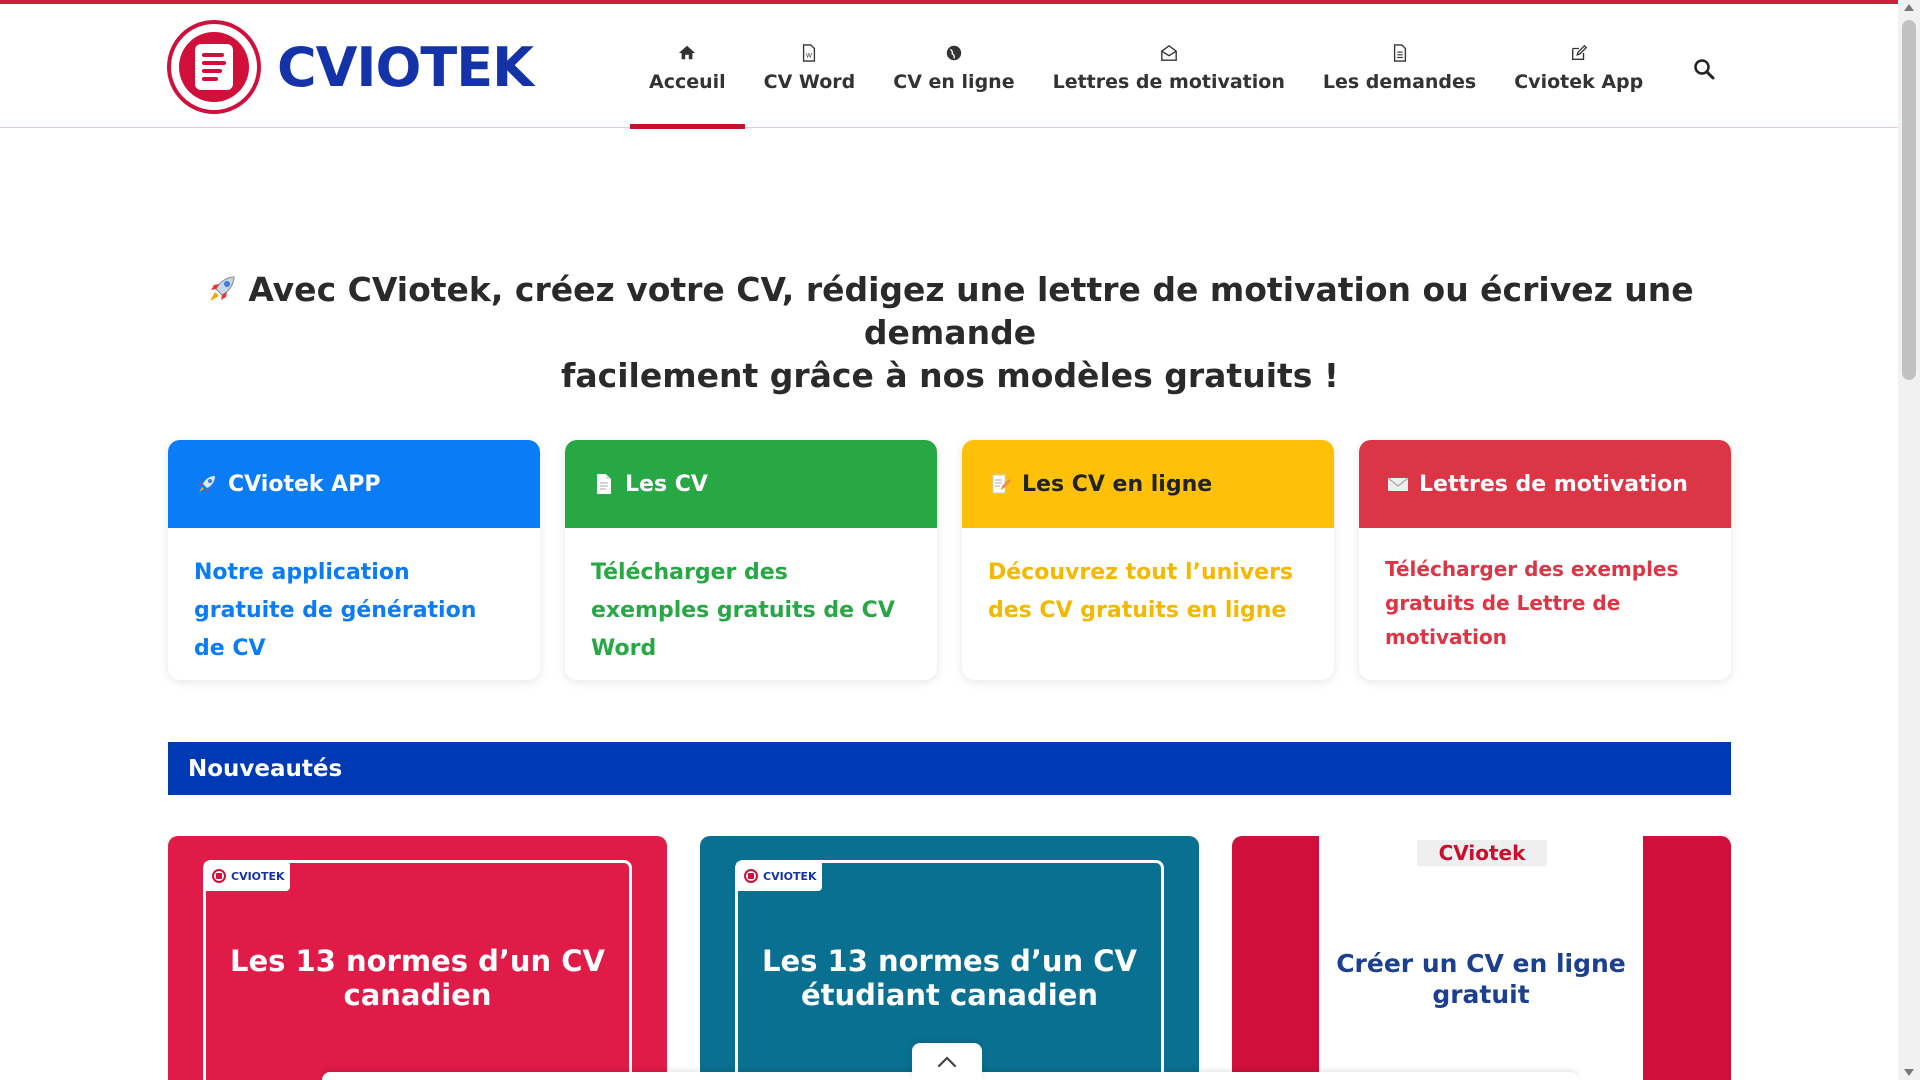 This screenshot has width=1920, height=1080. Describe the element at coordinates (1481, 979) in the screenshot. I see `post-title: Créer un CV en ligne gratuit` at that location.